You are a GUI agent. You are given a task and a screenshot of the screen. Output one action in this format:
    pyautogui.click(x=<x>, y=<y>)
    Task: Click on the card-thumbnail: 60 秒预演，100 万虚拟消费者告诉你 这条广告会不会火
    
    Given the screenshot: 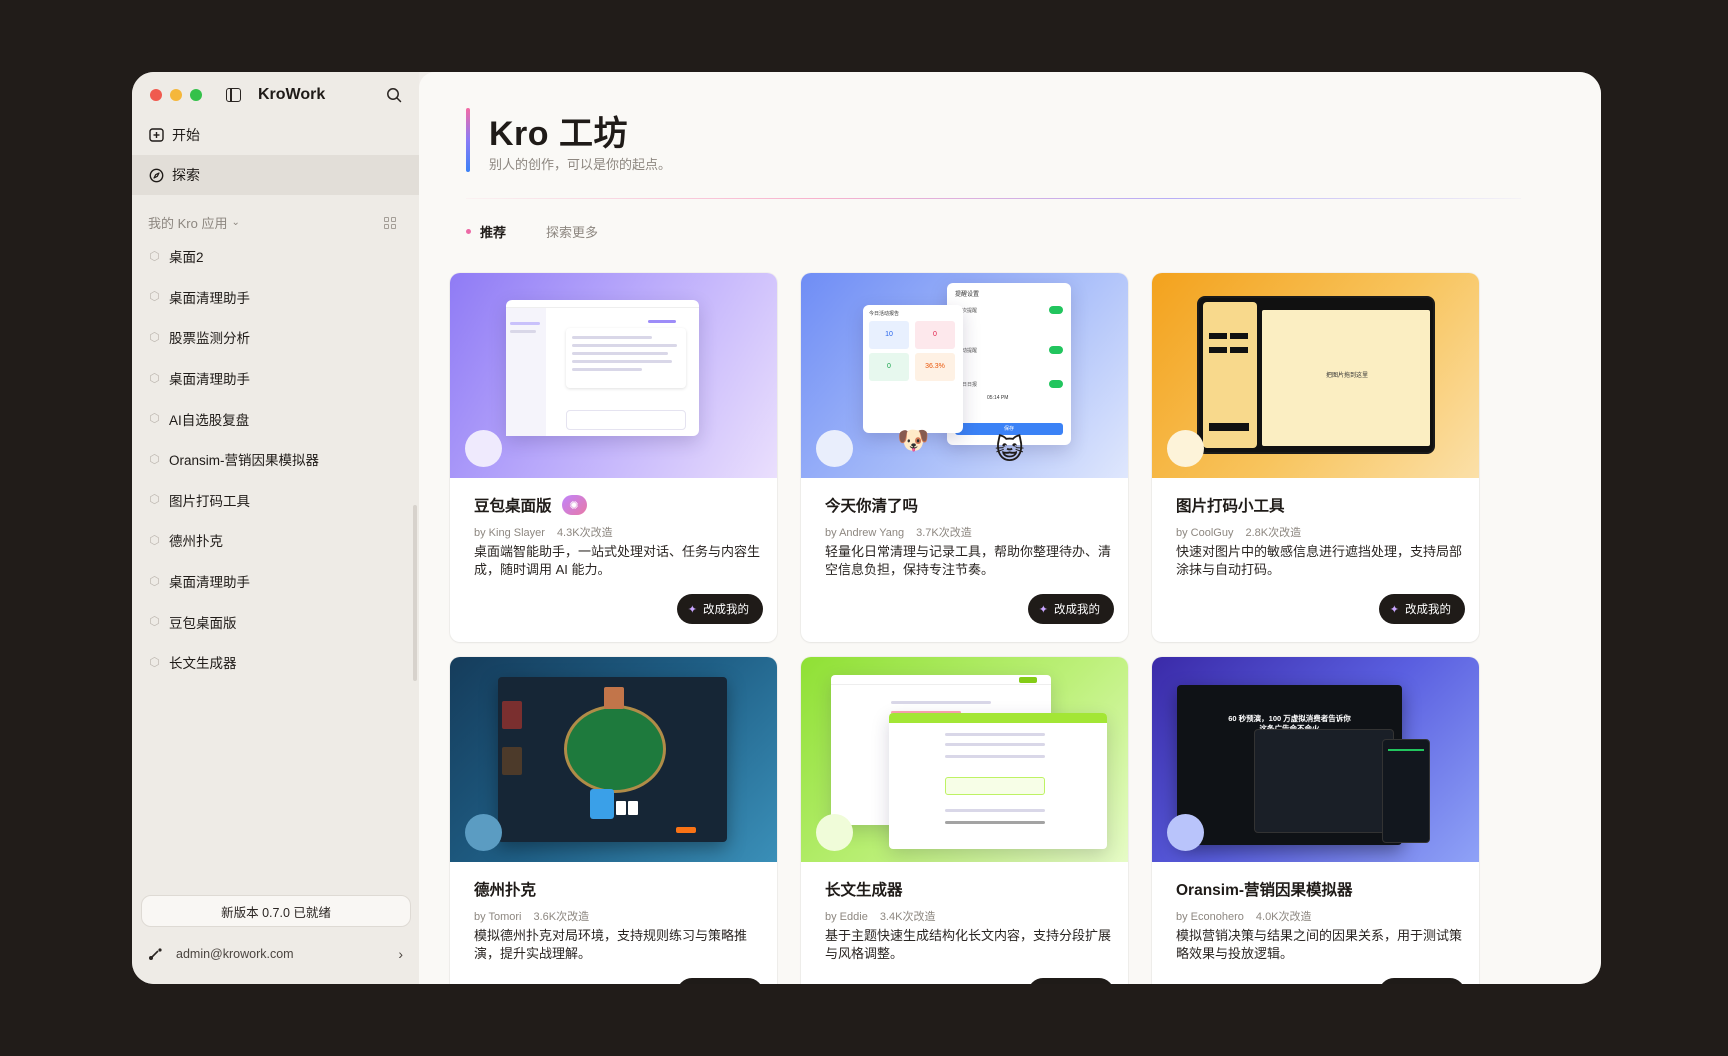 What is the action you would take?
    pyautogui.click(x=1315, y=759)
    